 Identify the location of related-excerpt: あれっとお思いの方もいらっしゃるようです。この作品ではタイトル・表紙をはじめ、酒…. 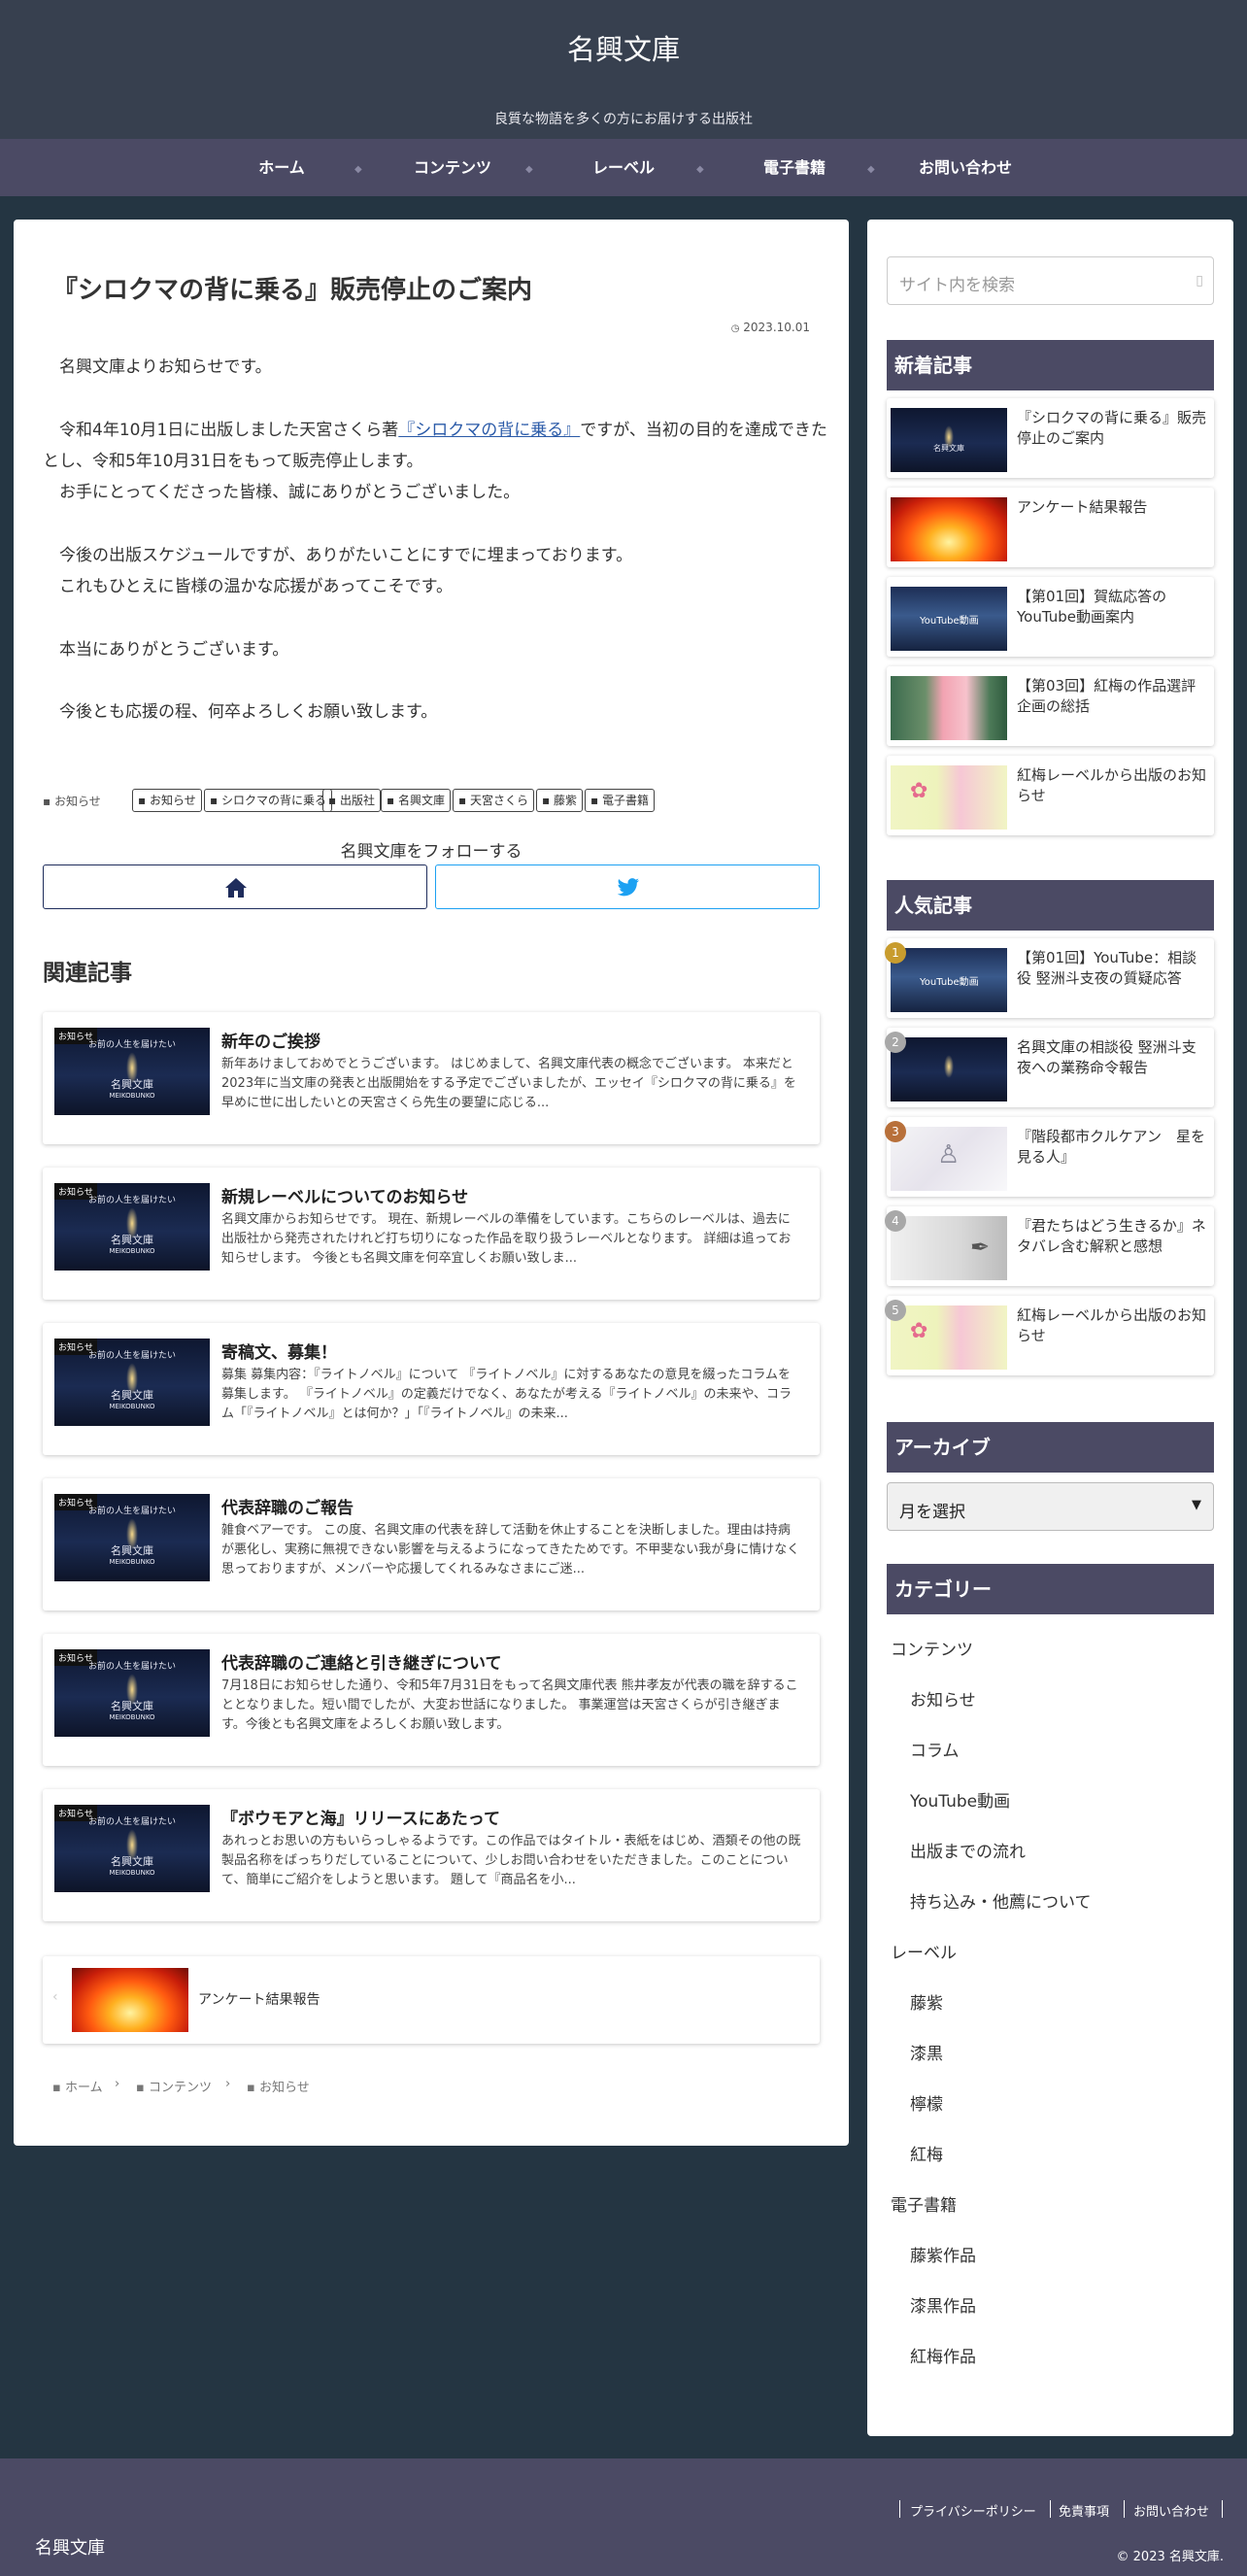
(511, 1860).